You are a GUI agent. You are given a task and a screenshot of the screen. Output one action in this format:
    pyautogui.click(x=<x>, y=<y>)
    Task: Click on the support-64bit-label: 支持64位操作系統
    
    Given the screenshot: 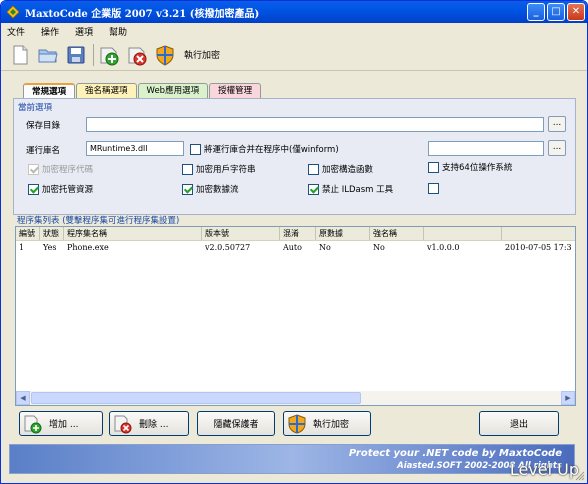 What is the action you would take?
    pyautogui.click(x=477, y=168)
    